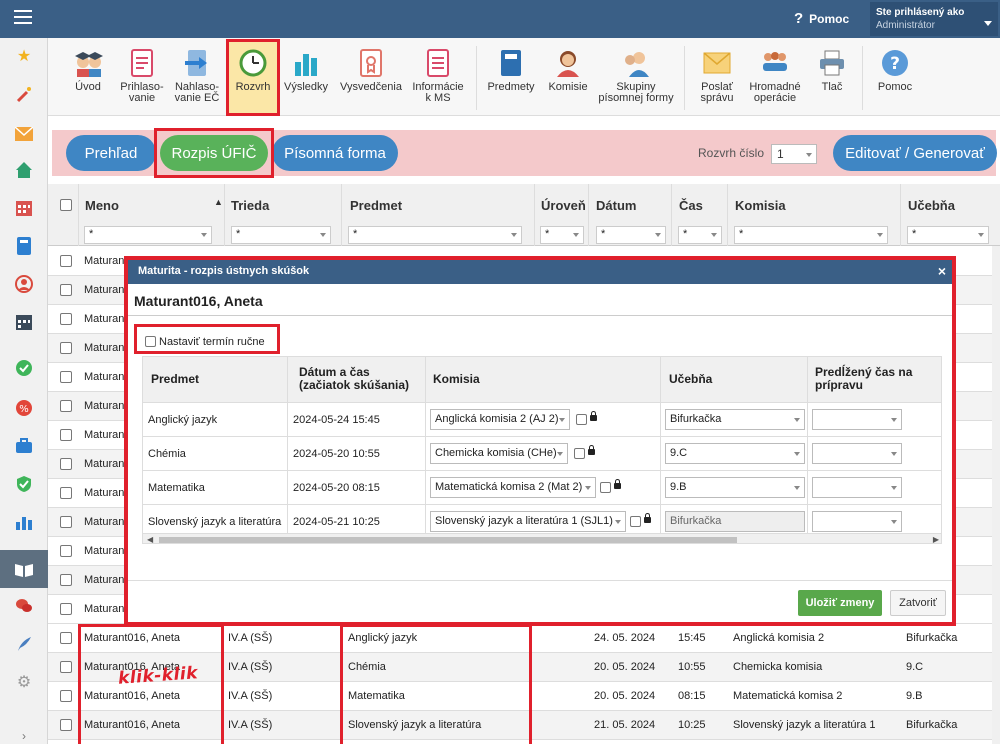  Describe the element at coordinates (500, 419) in the screenshot. I see `commission-select: Anglická komisia 2 (AJ 2)` at that location.